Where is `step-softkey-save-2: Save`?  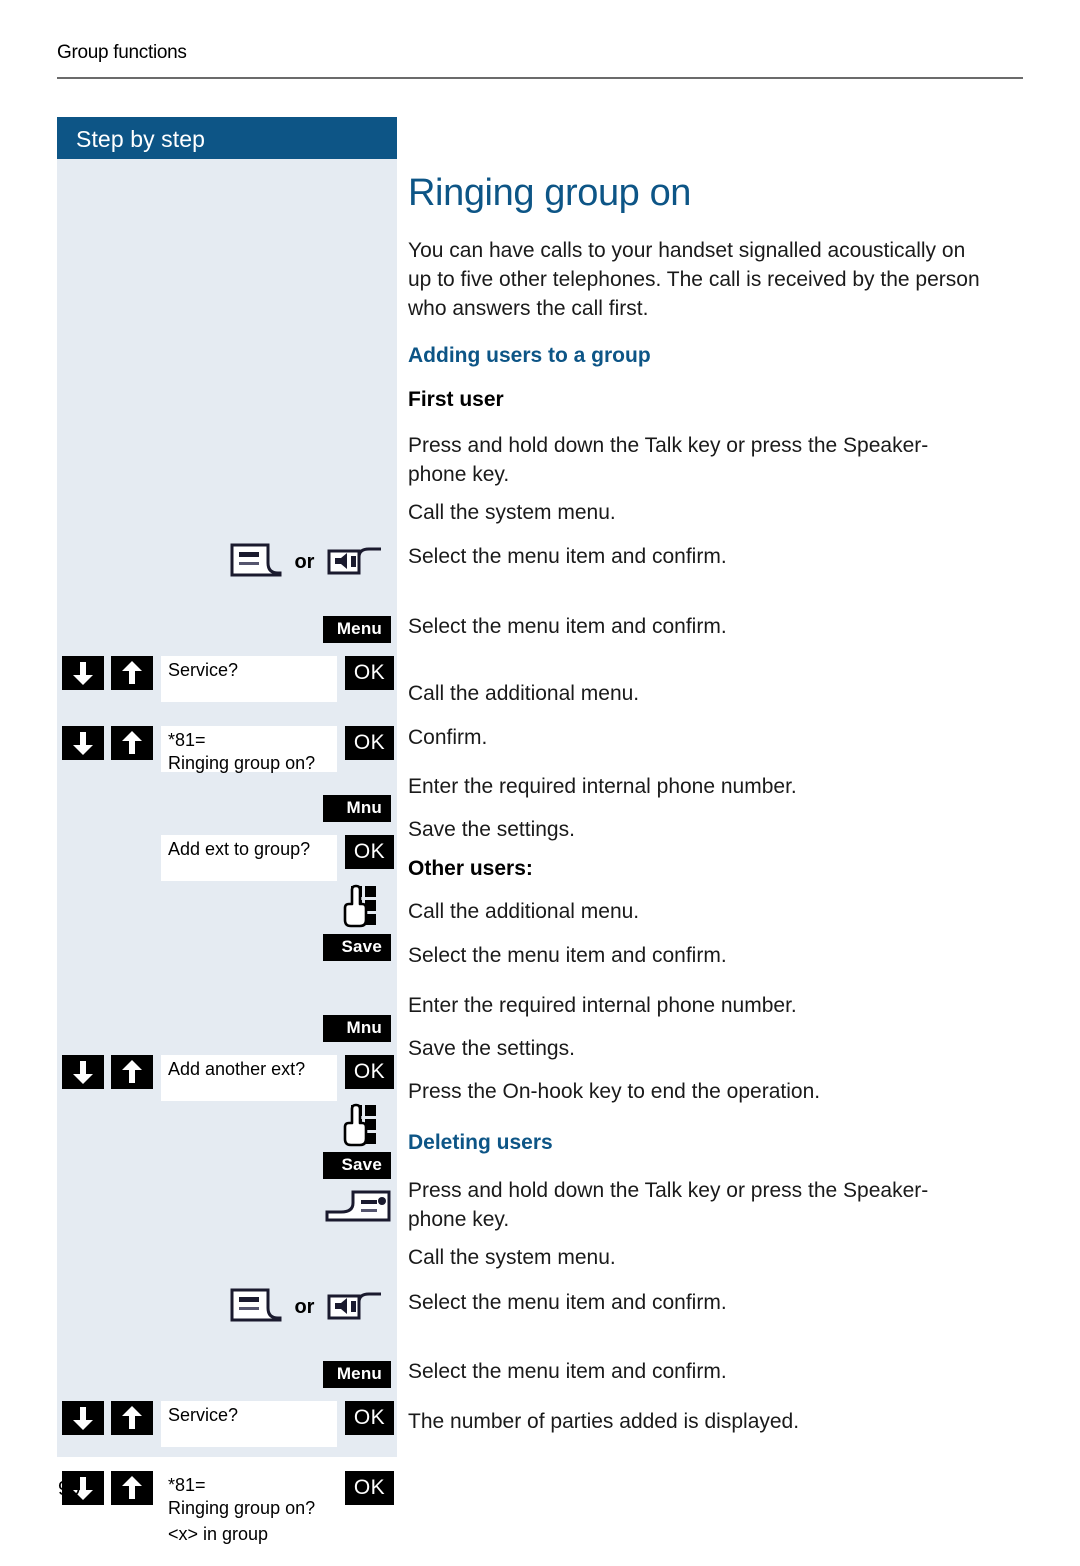 step-softkey-save-2: Save is located at coordinates (357, 1165).